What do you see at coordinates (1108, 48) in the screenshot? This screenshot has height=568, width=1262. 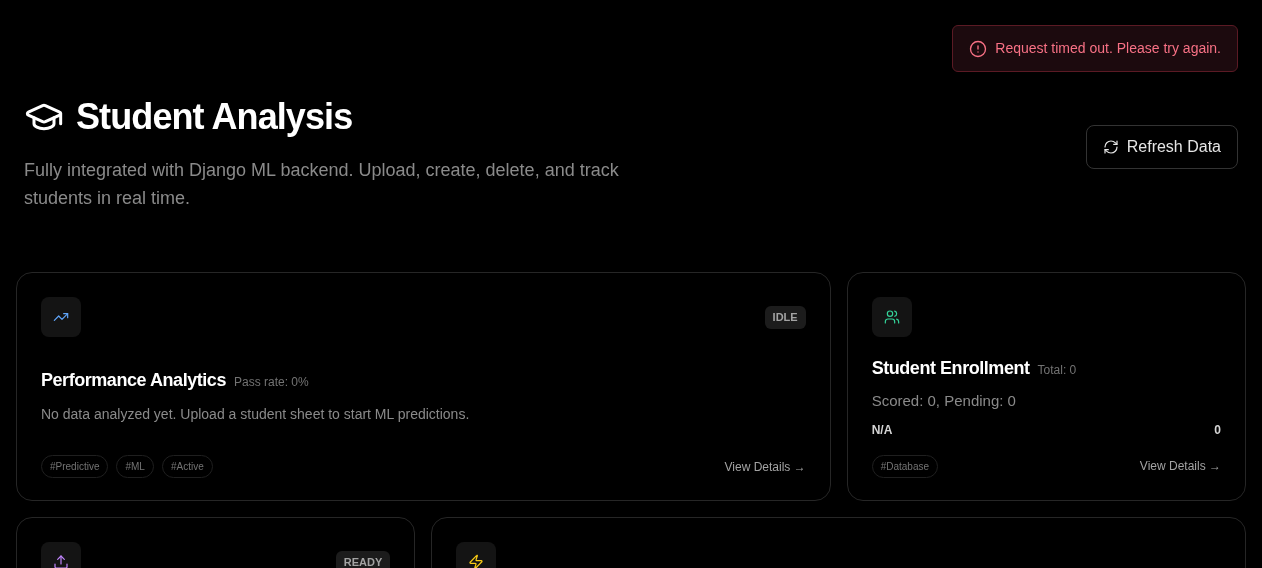 I see `toast-message: Request timed out. Please try again.` at bounding box center [1108, 48].